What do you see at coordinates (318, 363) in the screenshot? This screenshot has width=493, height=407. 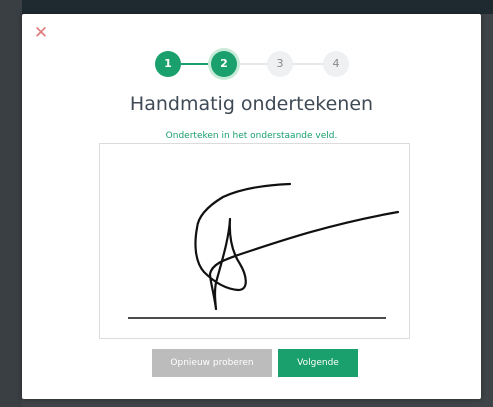 I see `next-button: Volgende` at bounding box center [318, 363].